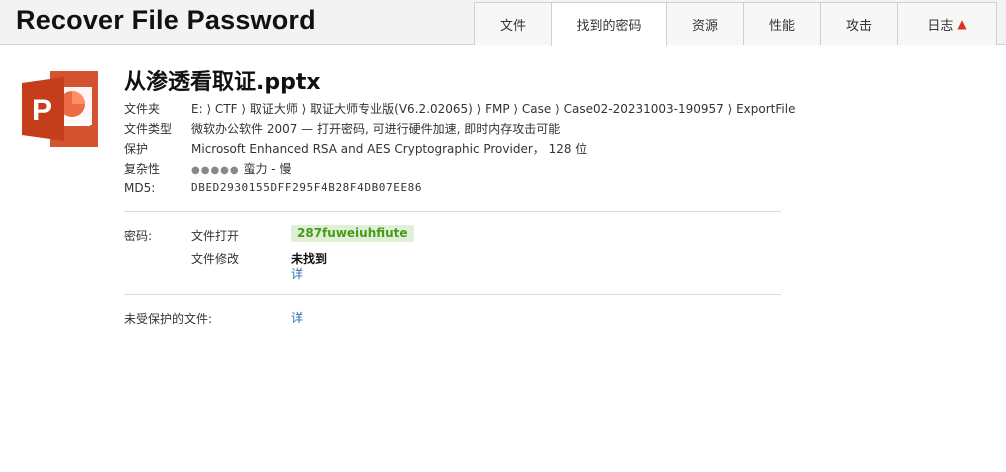 The height and width of the screenshot is (472, 1006). What do you see at coordinates (166, 20) in the screenshot?
I see `app-title: Recover File Password` at bounding box center [166, 20].